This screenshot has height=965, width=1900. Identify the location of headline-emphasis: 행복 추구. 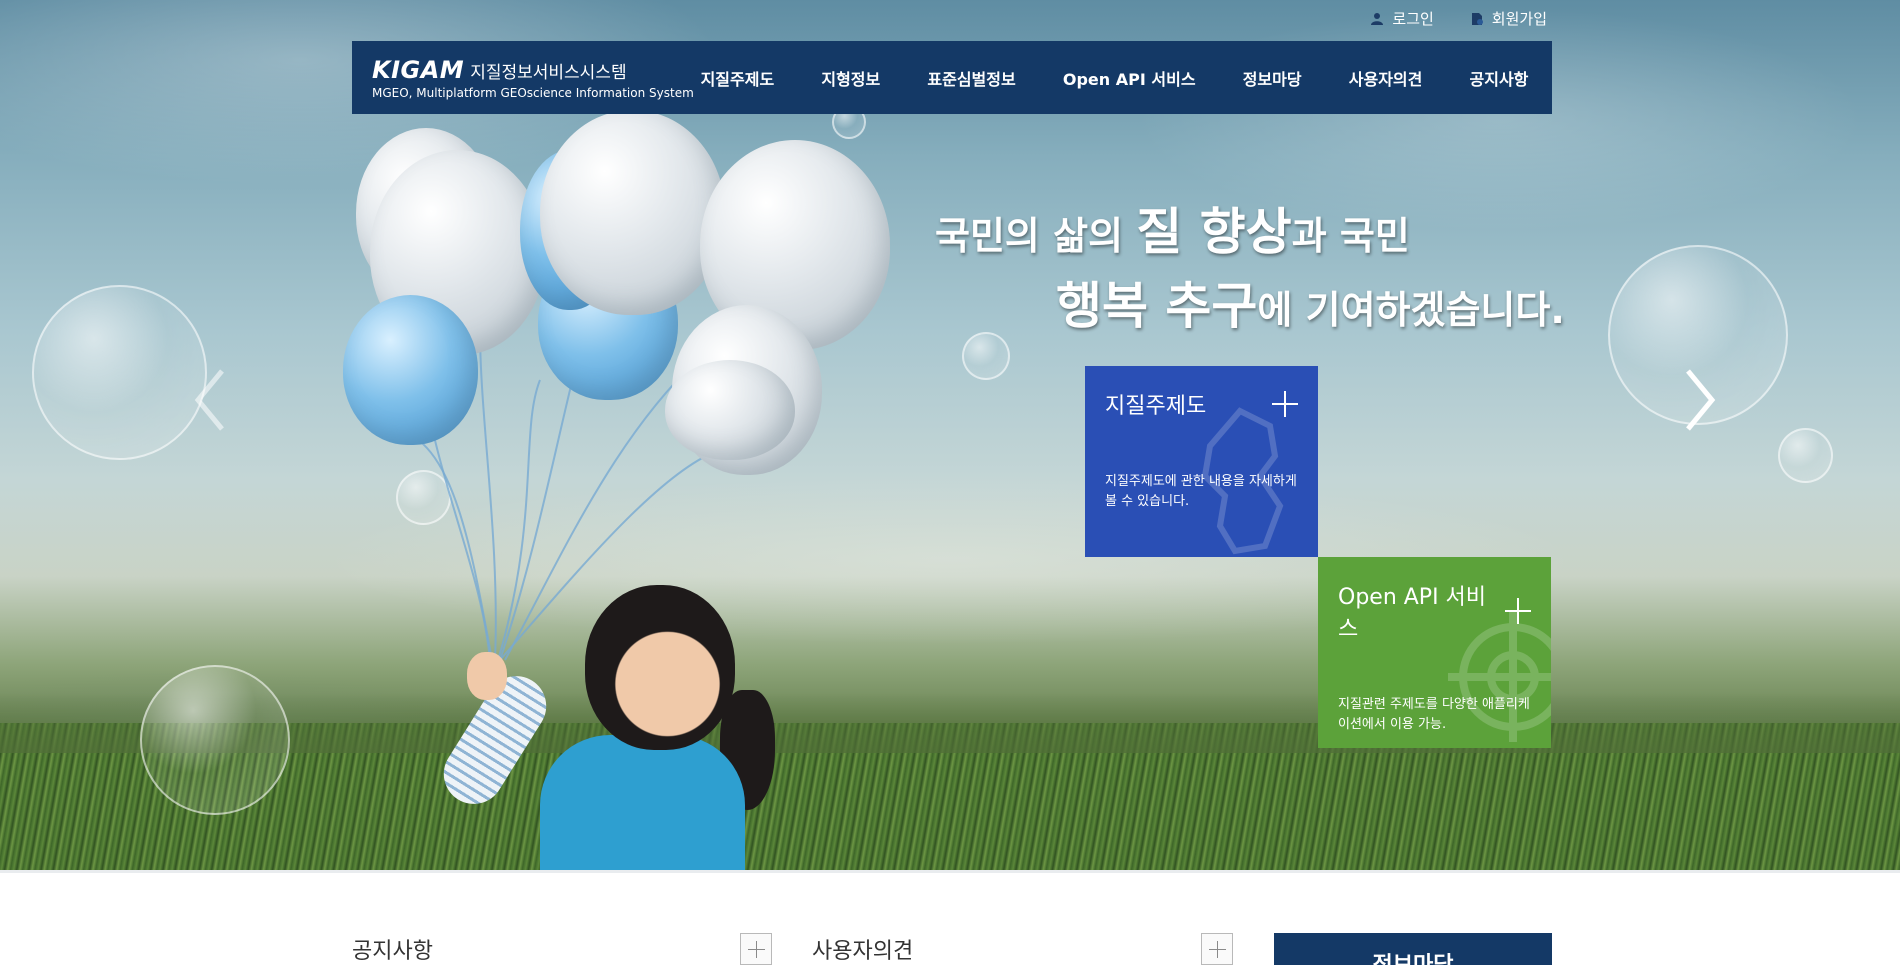
(1157, 306).